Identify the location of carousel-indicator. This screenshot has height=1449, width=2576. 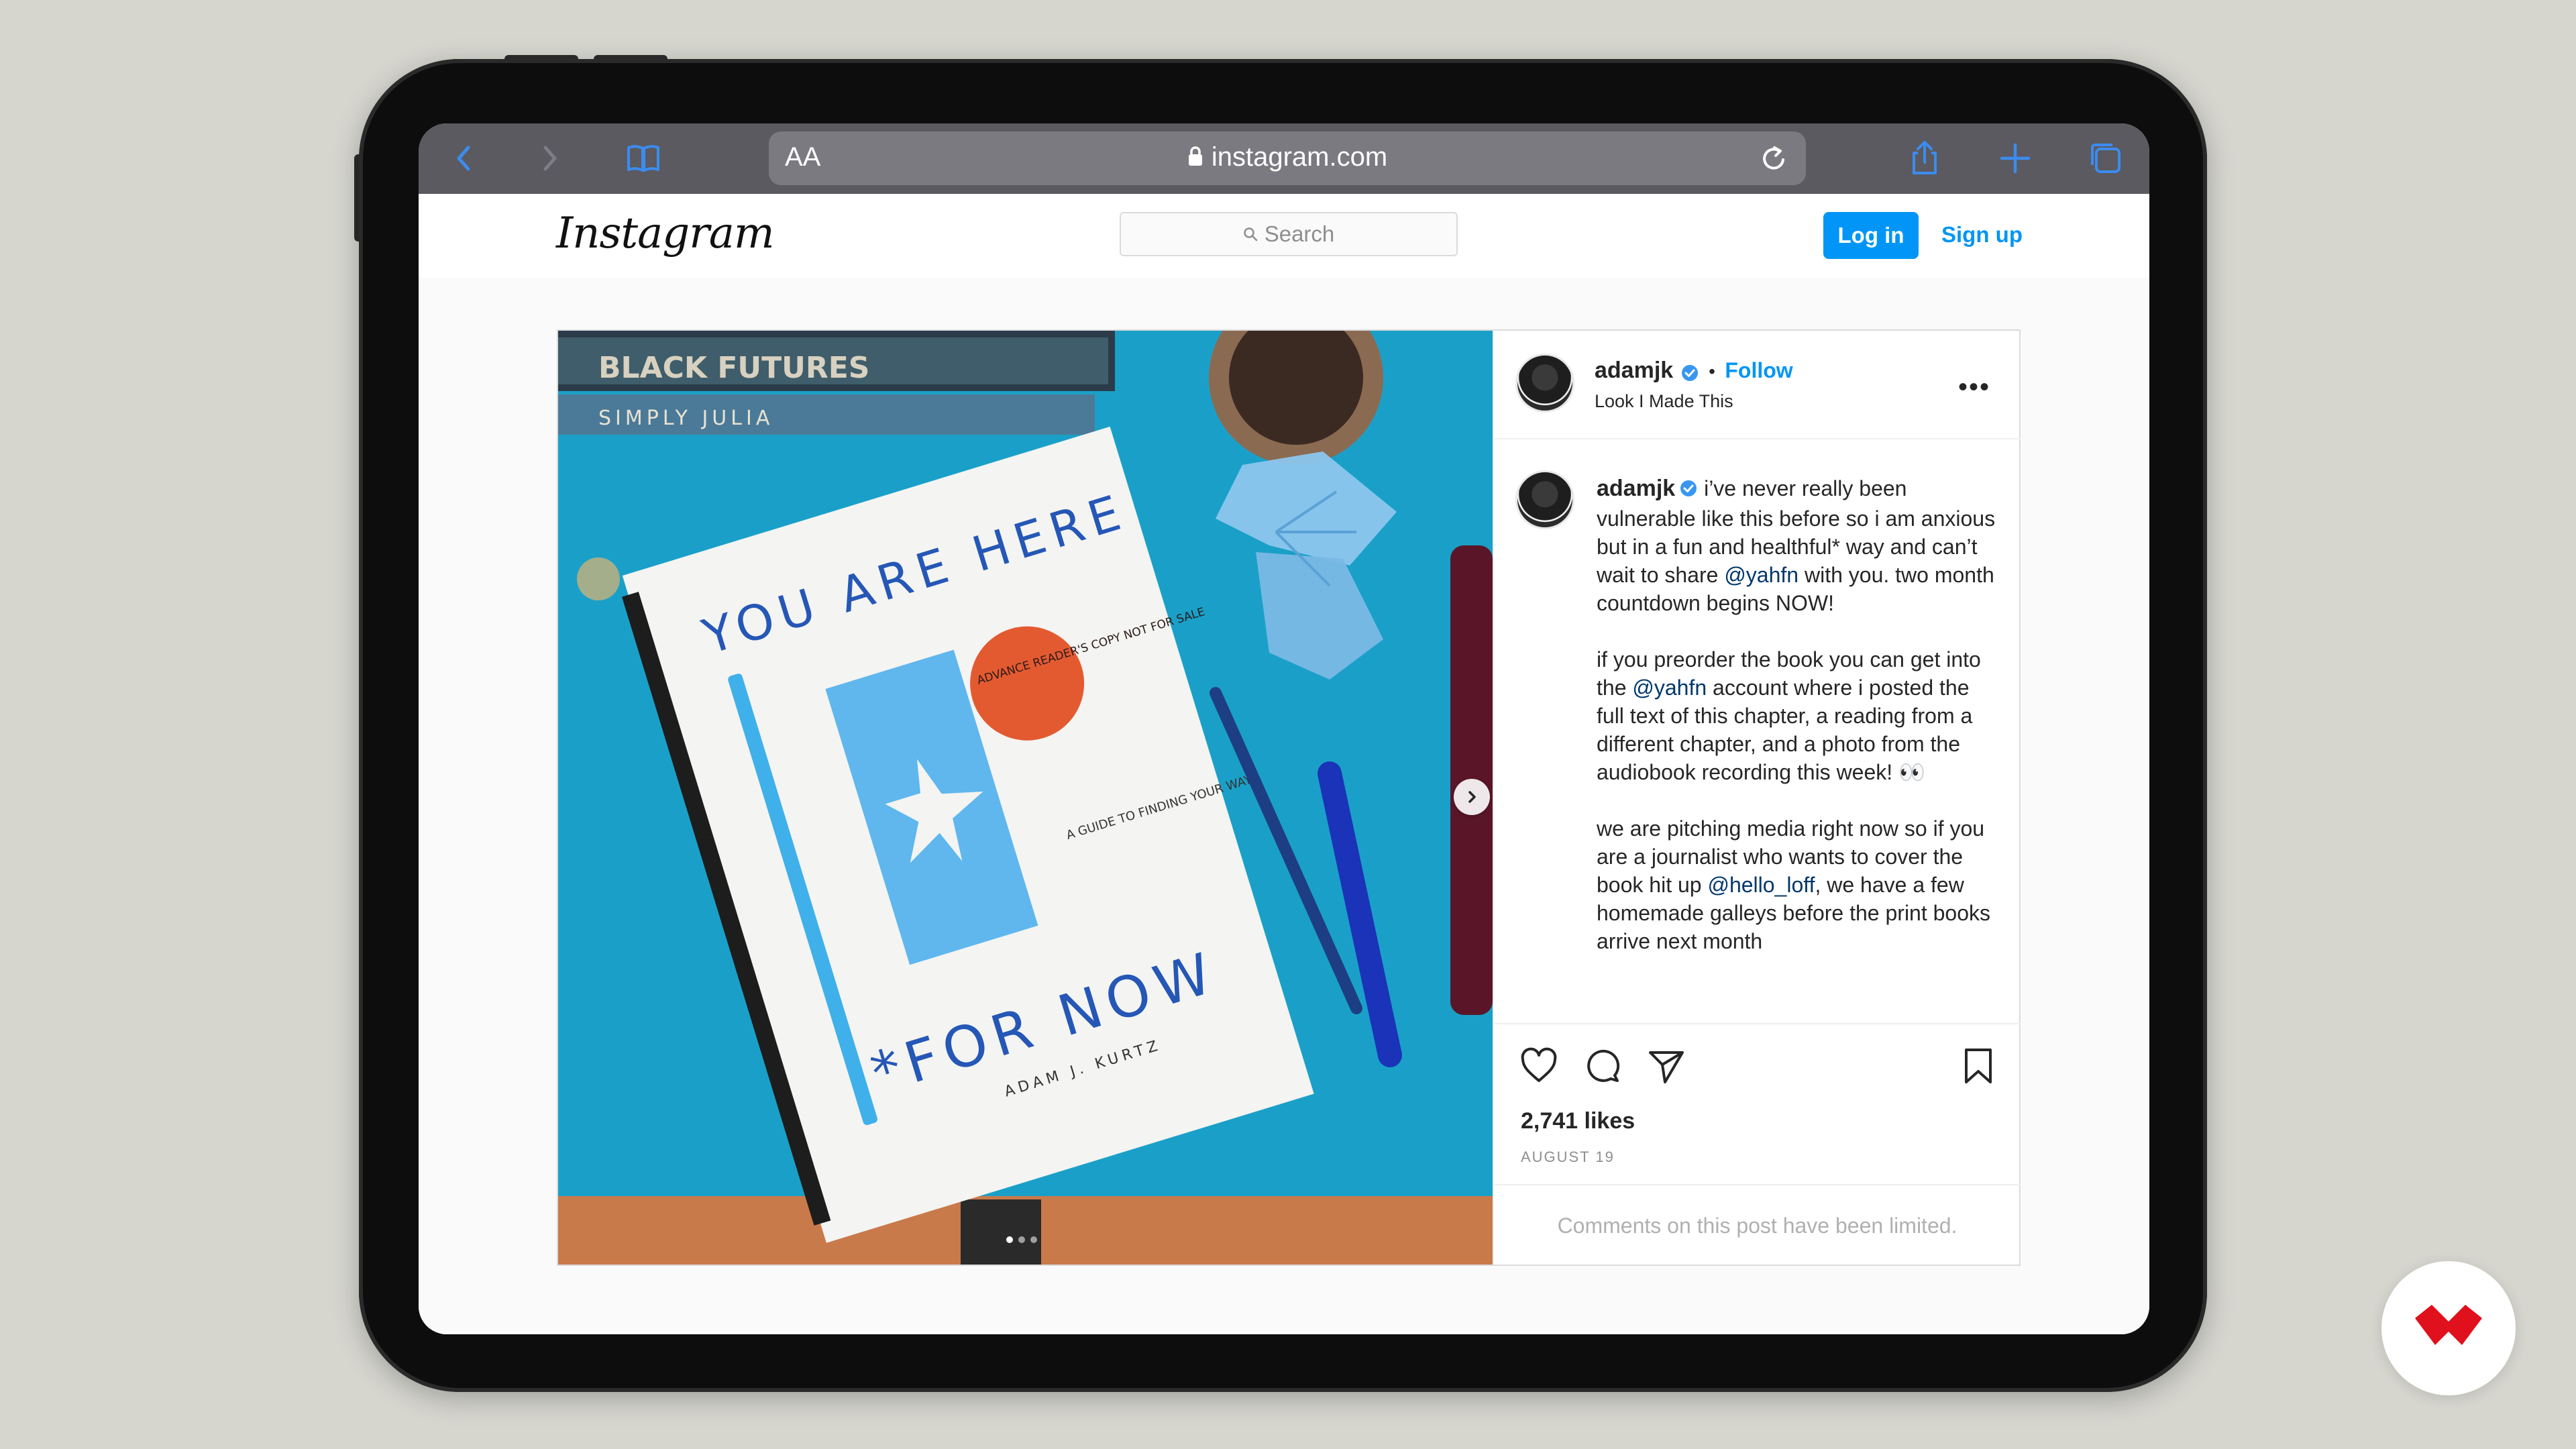
(1021, 1239).